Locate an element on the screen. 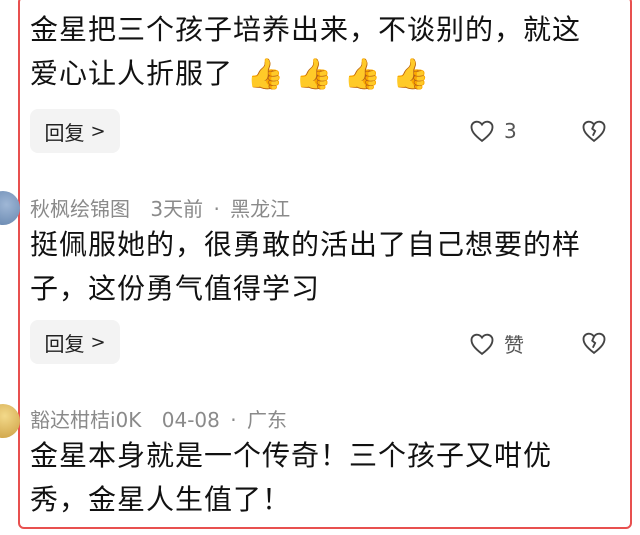  author-name: 秋枫绘锦图 is located at coordinates (80, 209).